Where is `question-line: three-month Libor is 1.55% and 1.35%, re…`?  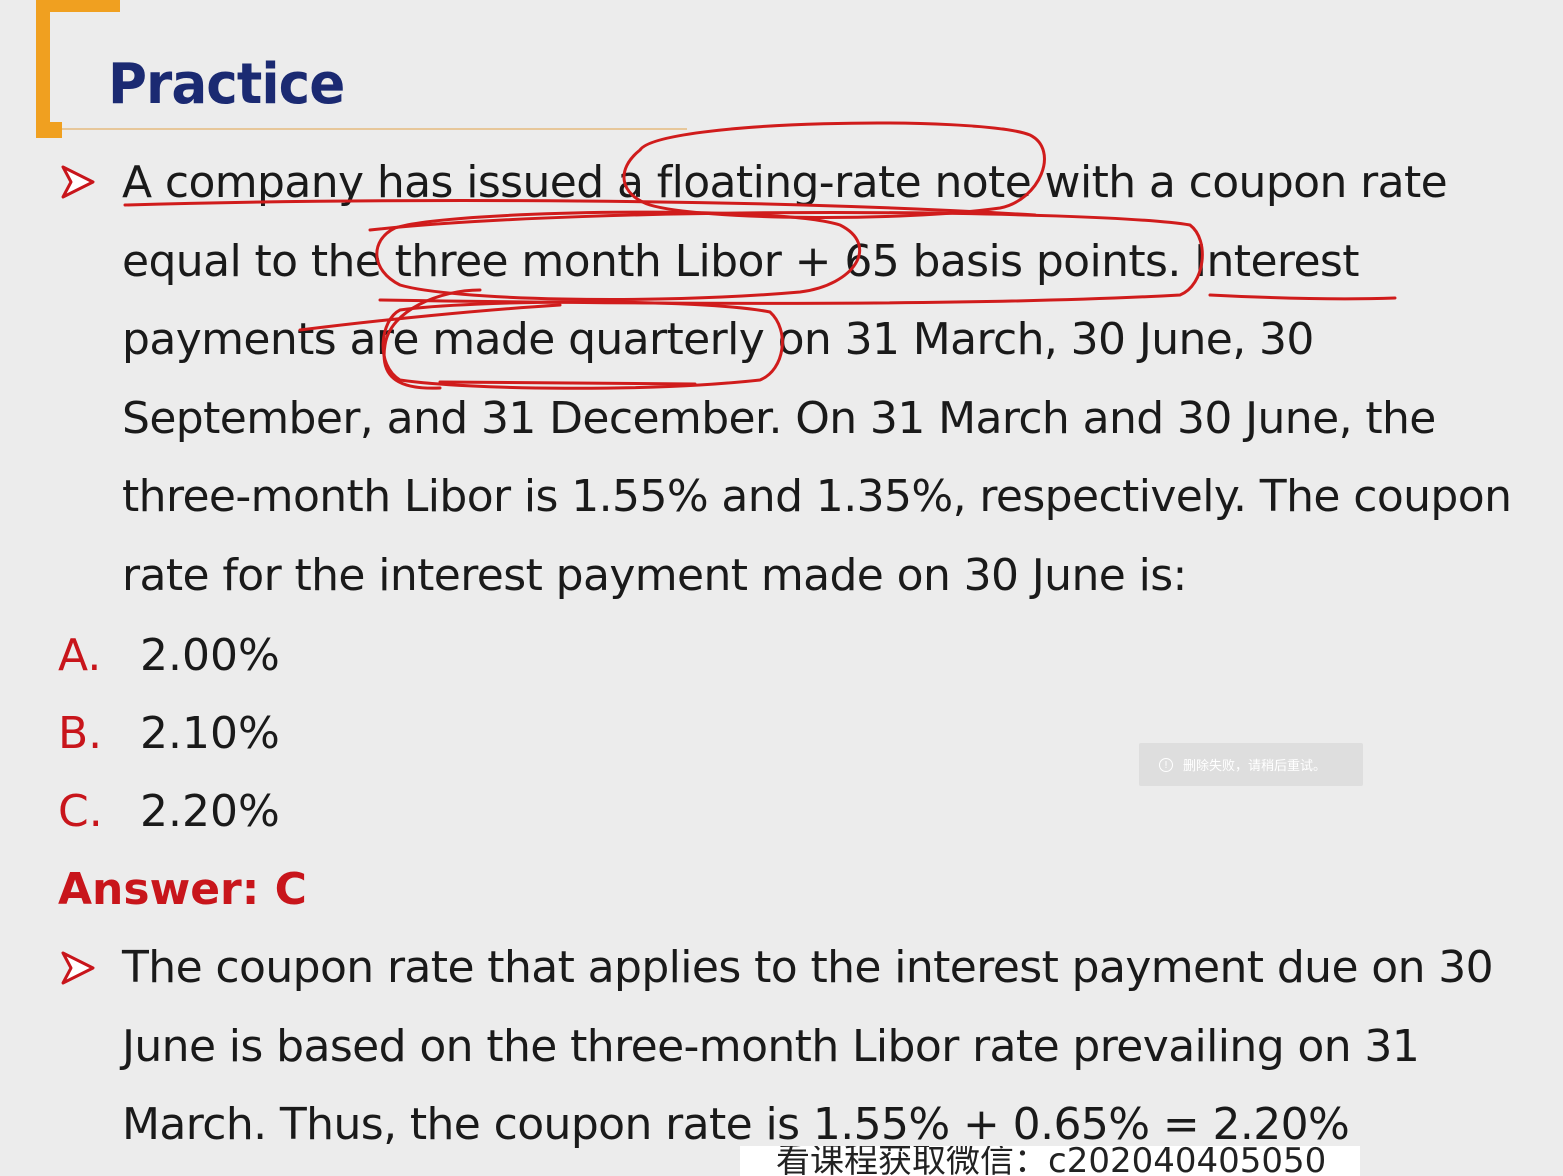
question-line: three-month Libor is 1.55% and 1.35%, re… is located at coordinates (817, 496).